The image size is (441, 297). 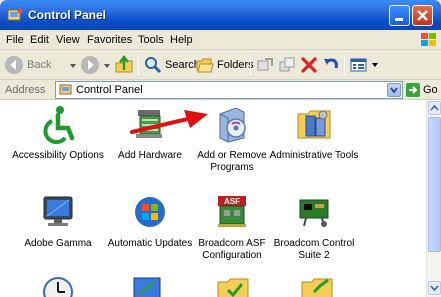 What do you see at coordinates (413, 90) in the screenshot?
I see `go-arrow-icon` at bounding box center [413, 90].